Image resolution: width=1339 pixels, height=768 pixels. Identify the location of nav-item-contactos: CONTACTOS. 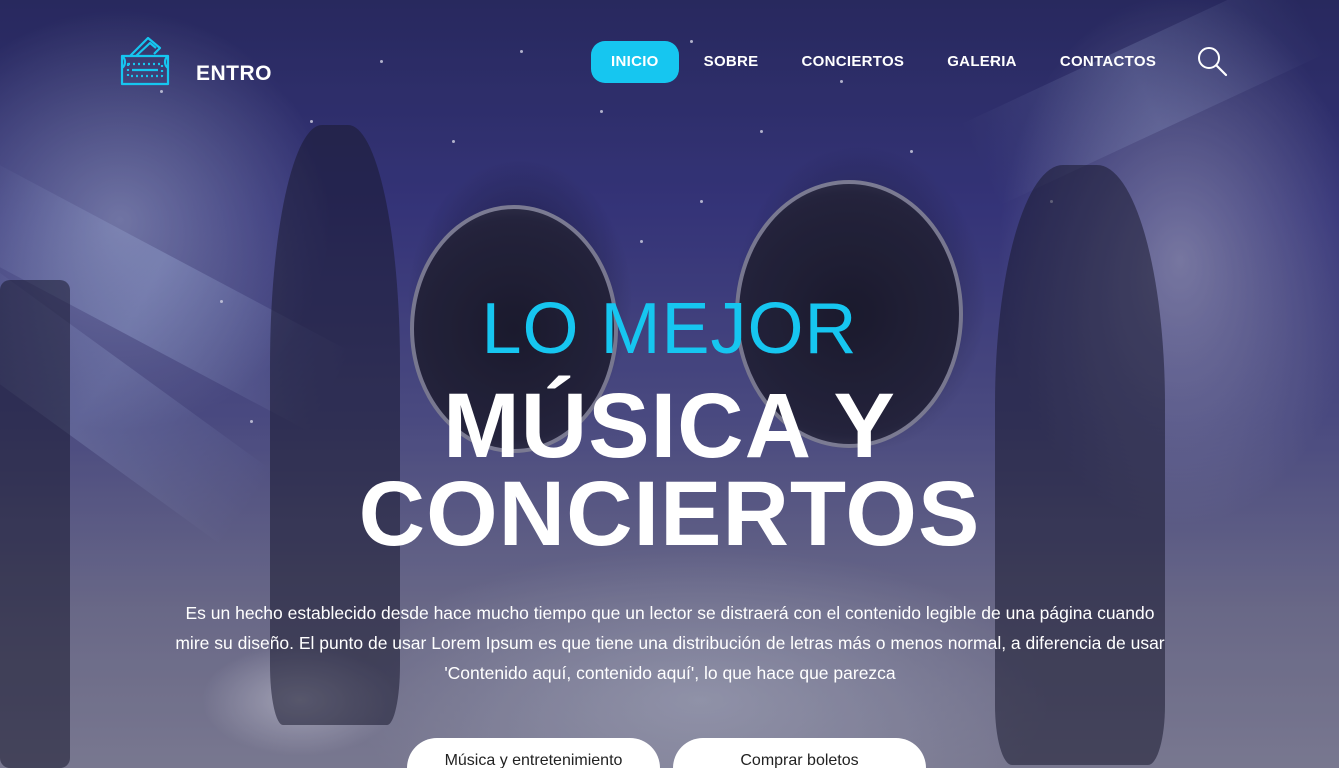
(1108, 62).